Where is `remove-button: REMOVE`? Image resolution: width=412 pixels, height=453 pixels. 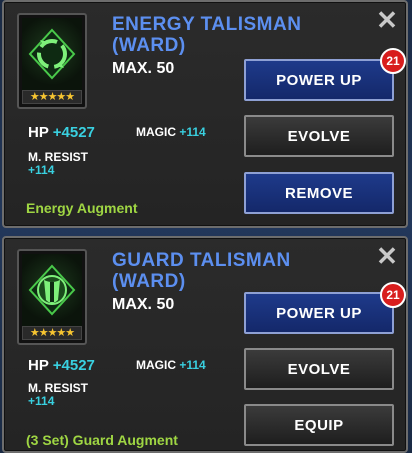
remove-button: REMOVE is located at coordinates (319, 193).